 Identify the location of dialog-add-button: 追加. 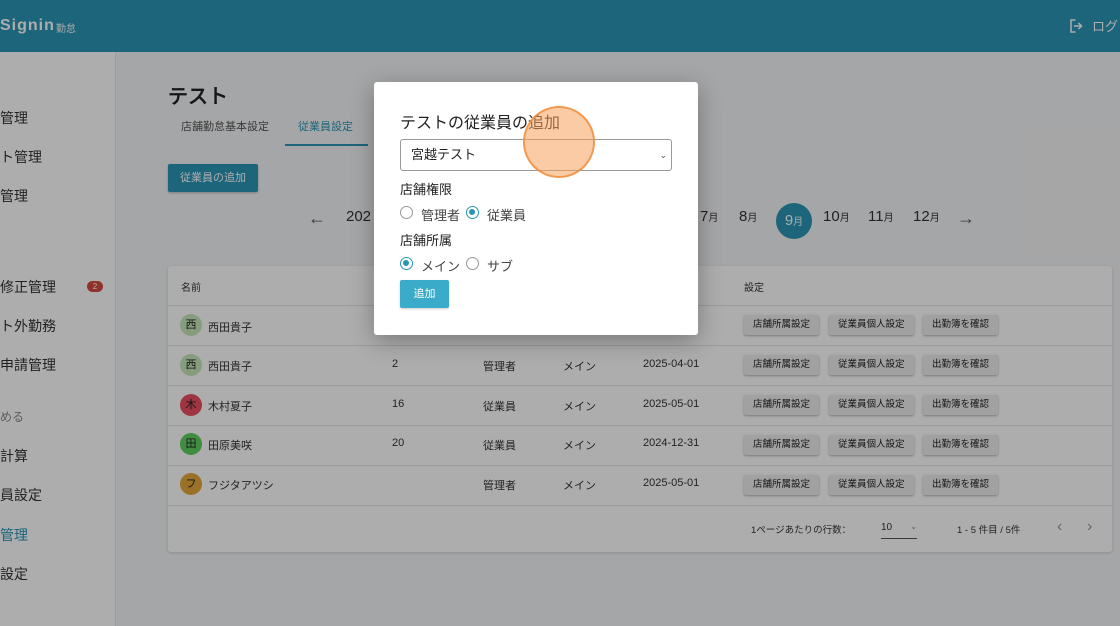
(424, 294).